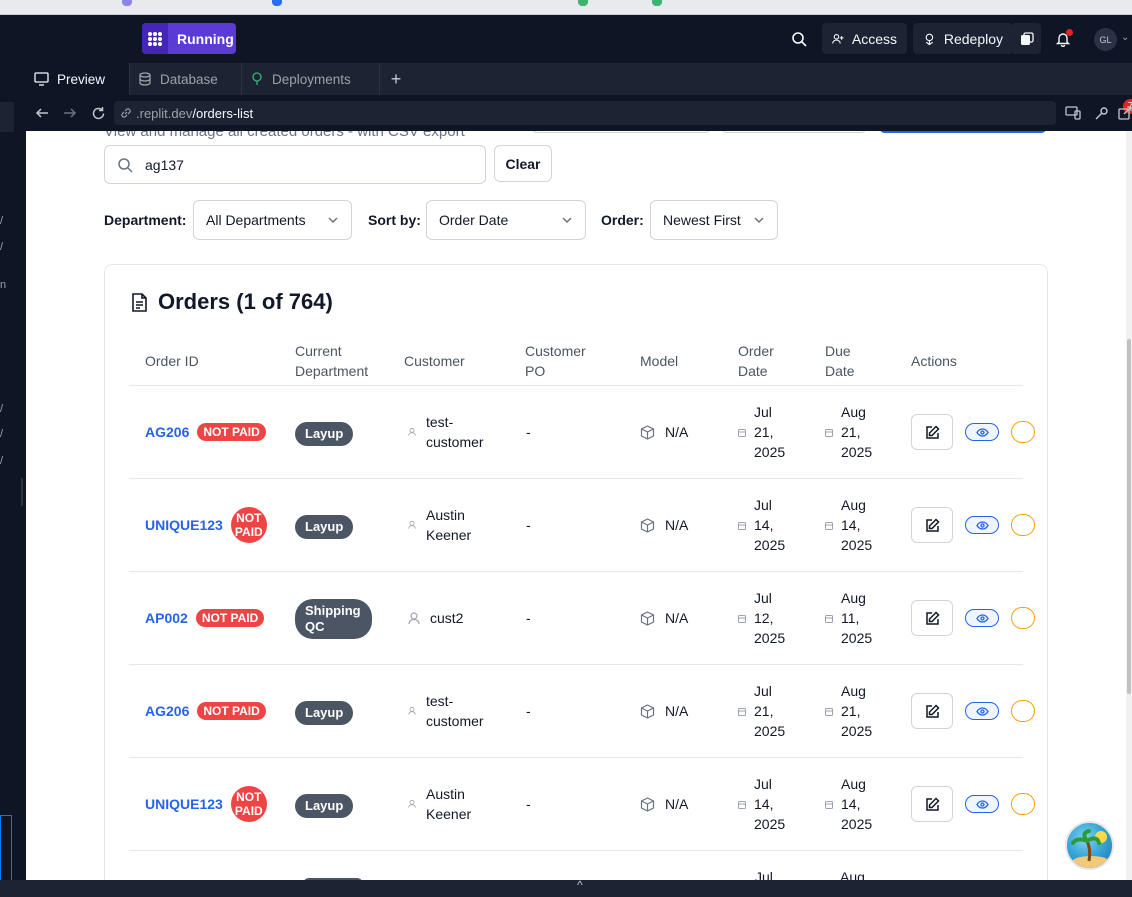 The height and width of the screenshot is (897, 1132). I want to click on url-toolbar: .replit.dev/orders-list 7, so click(579, 113).